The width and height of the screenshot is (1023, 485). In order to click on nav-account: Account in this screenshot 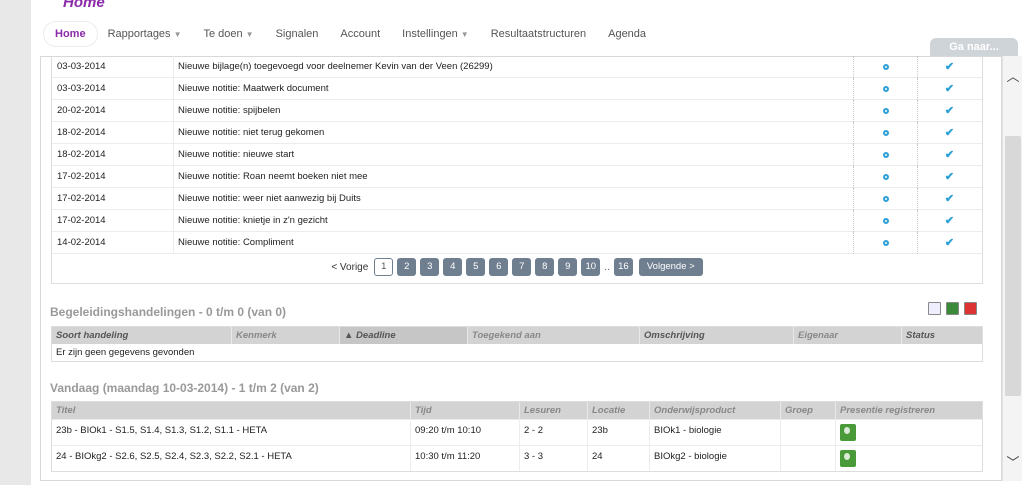, I will do `click(360, 34)`.